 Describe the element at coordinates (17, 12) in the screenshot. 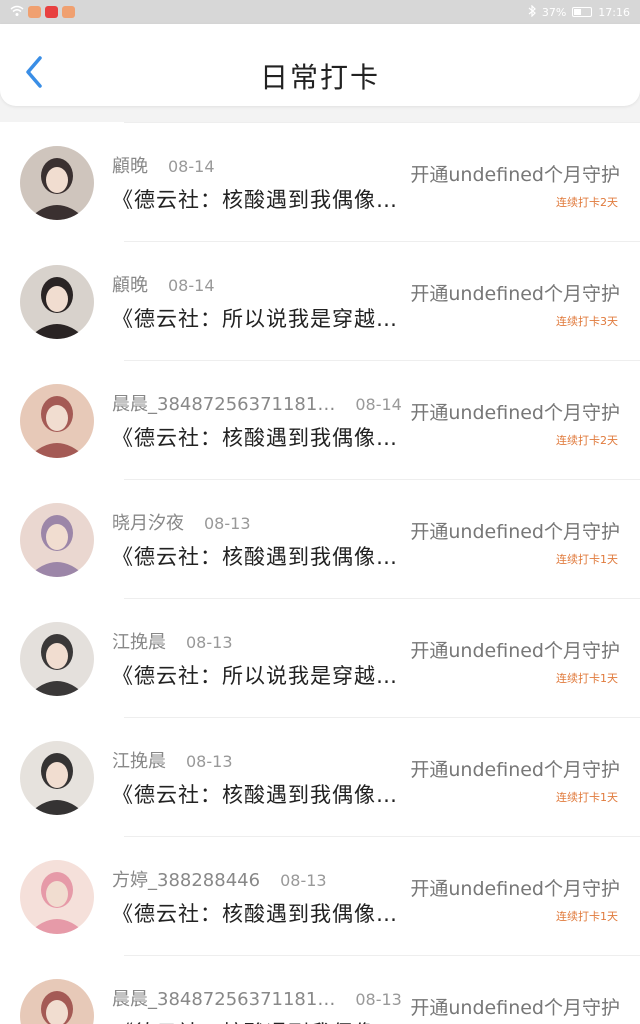

I see `wifi-icon` at that location.